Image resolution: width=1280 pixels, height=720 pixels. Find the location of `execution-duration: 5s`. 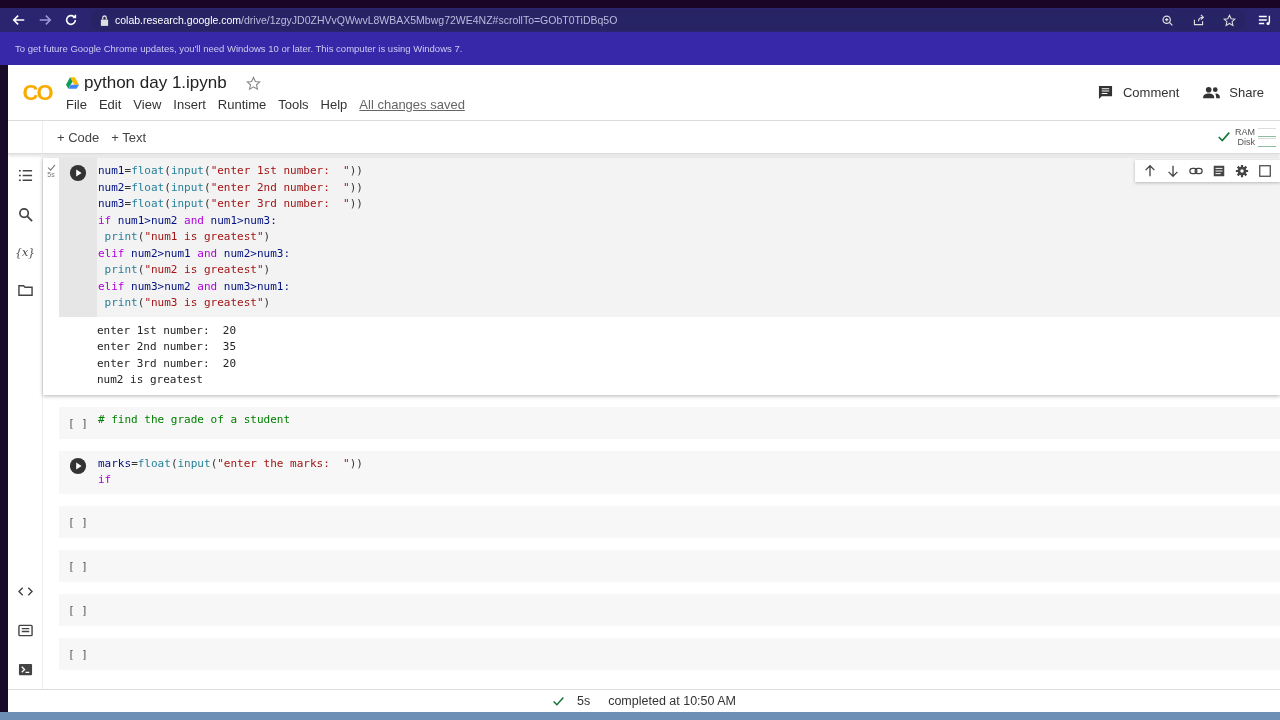

execution-duration: 5s is located at coordinates (583, 701).